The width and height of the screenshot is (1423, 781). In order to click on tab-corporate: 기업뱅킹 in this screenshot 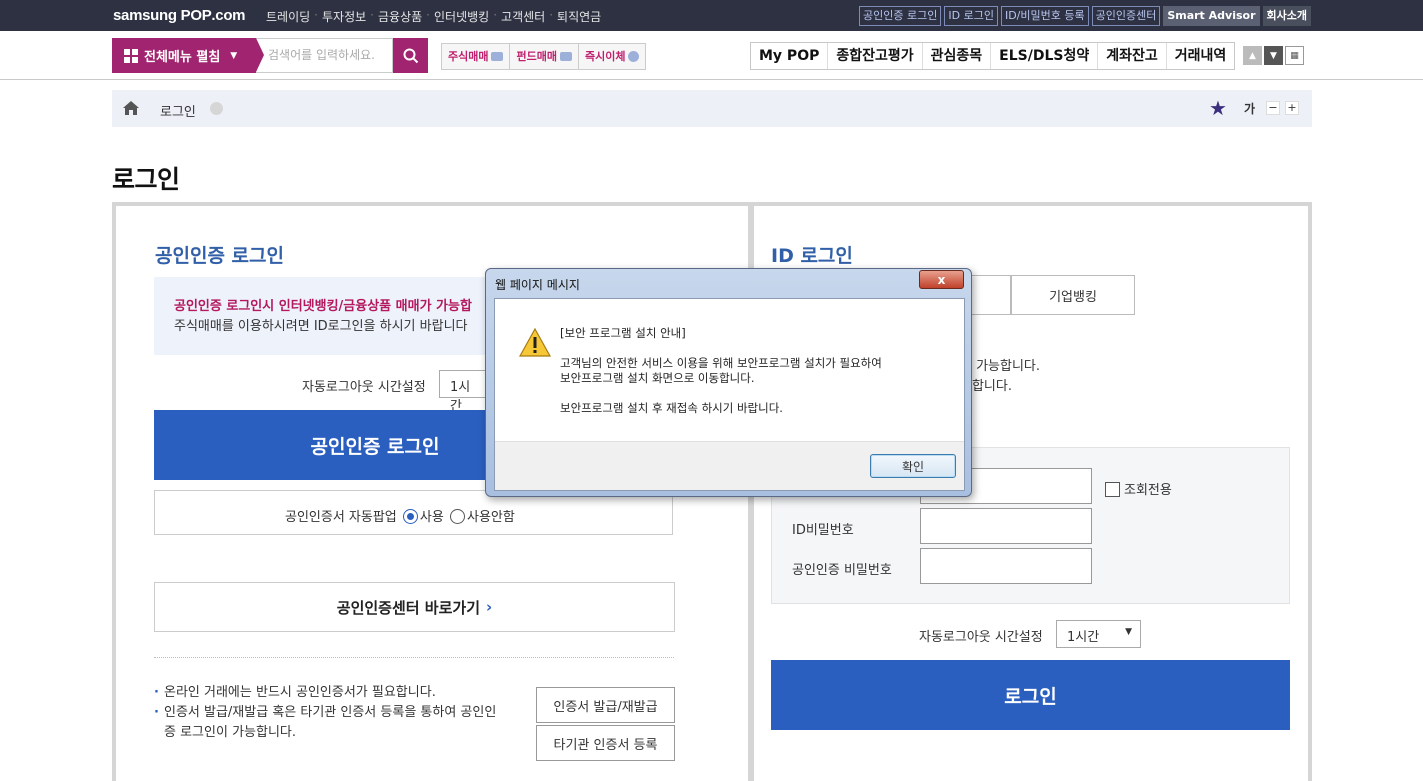, I will do `click(1073, 295)`.